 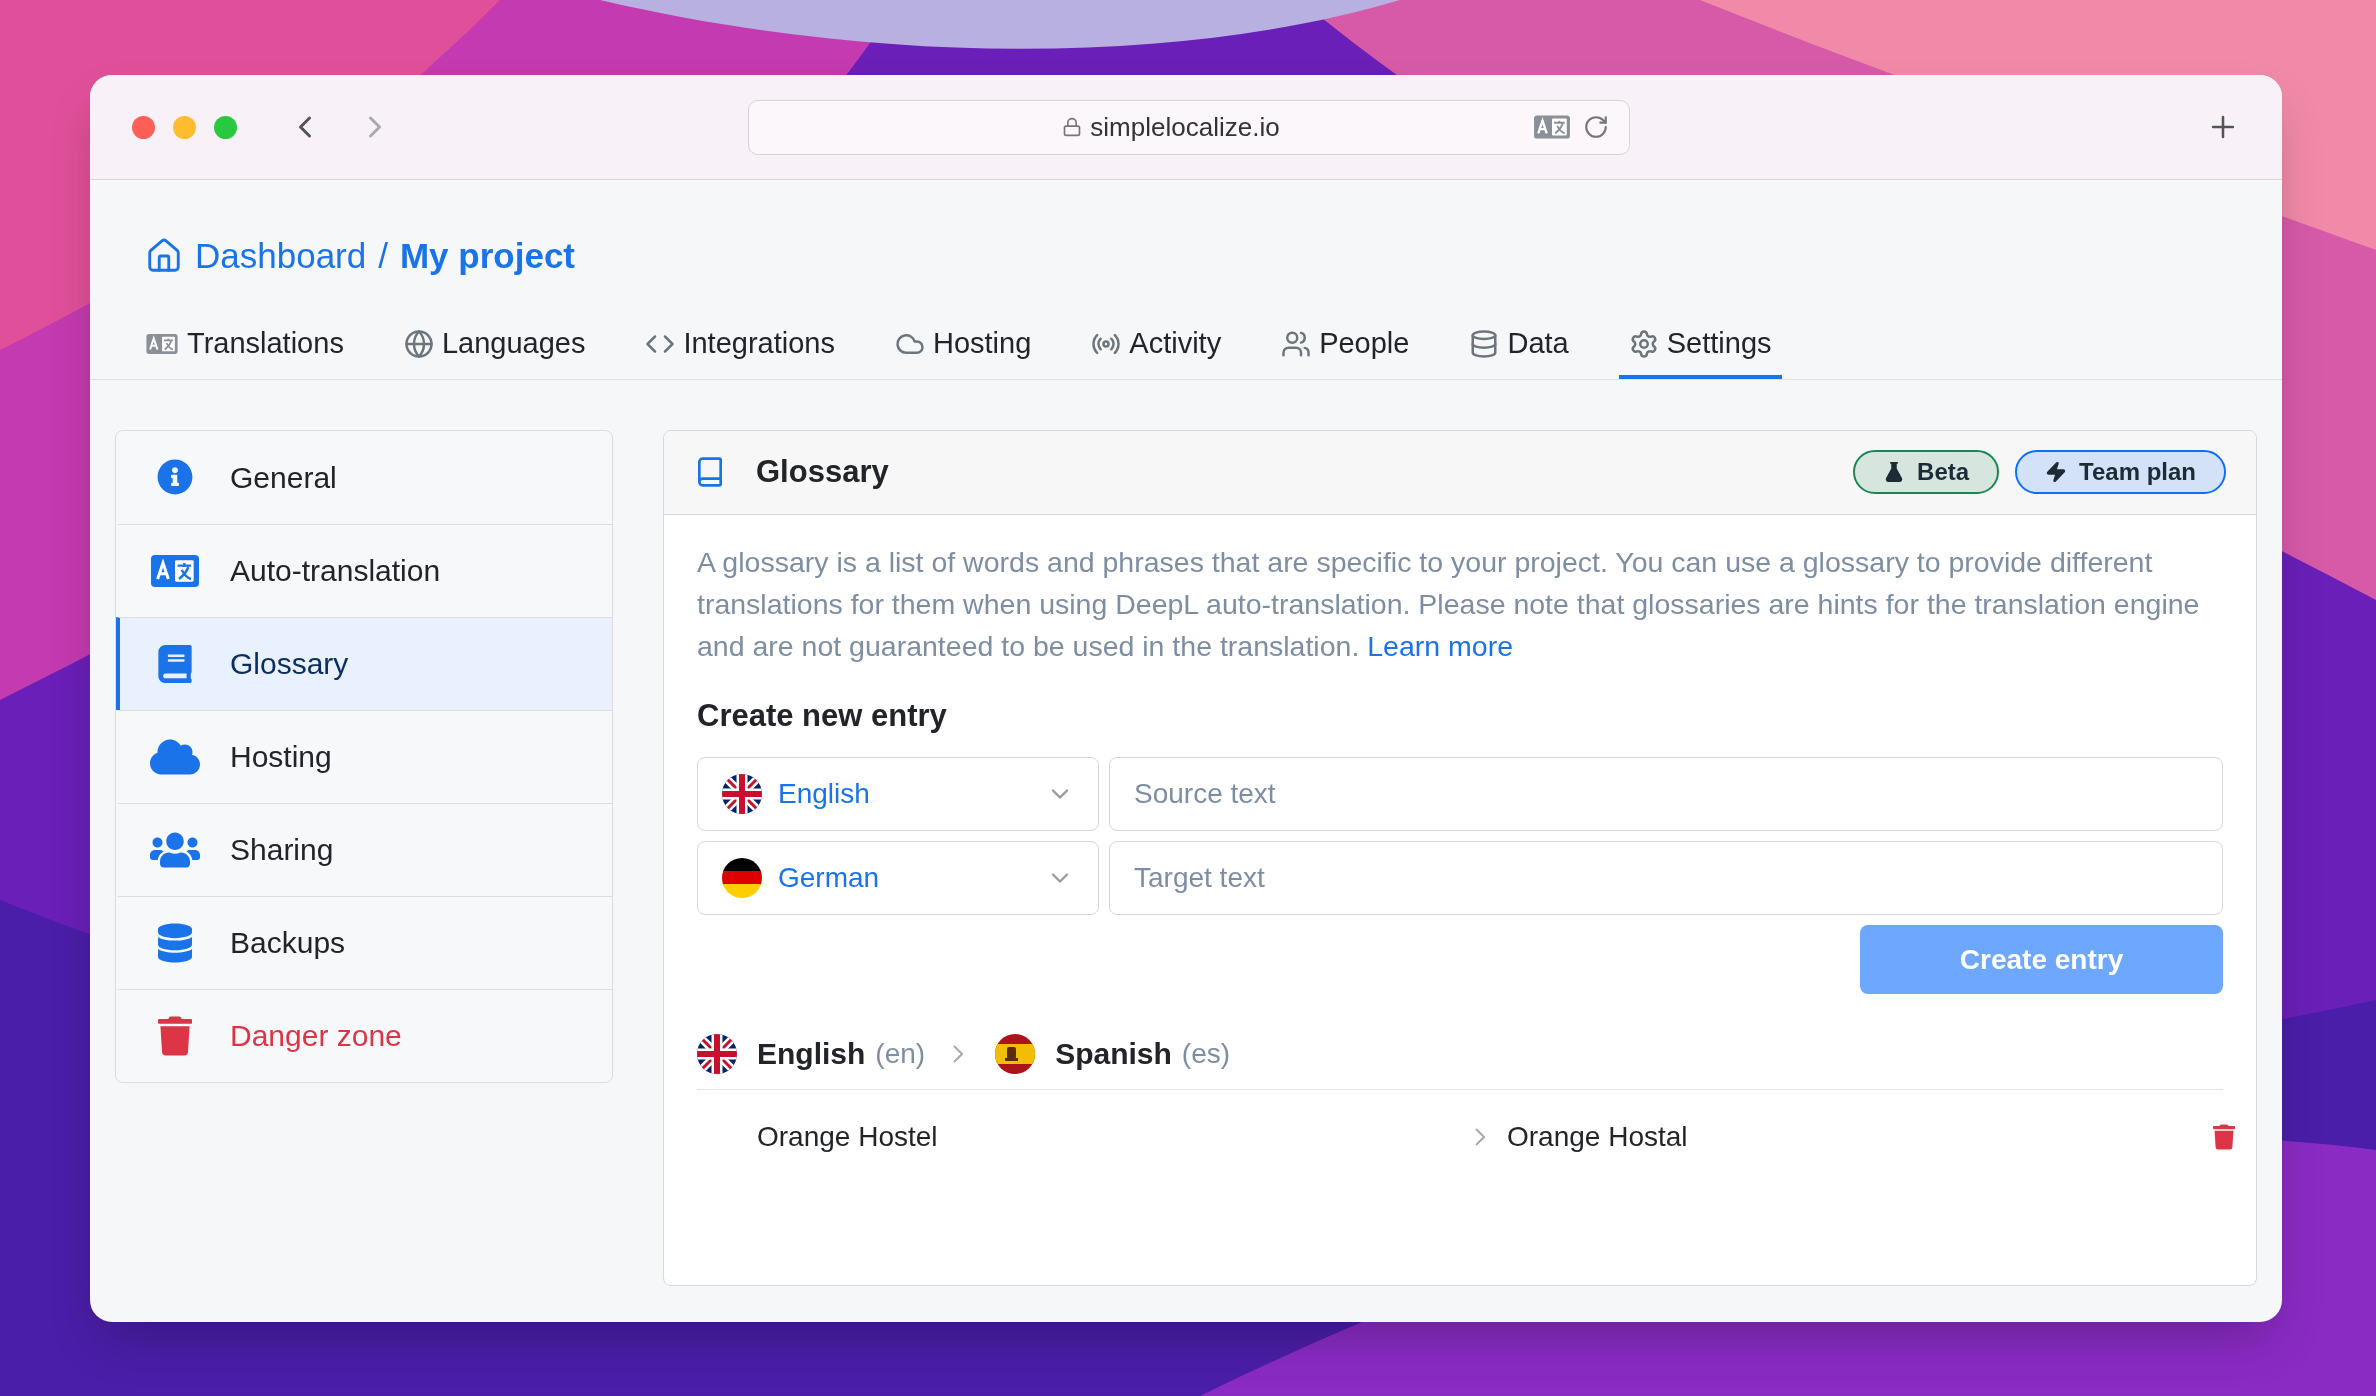 What do you see at coordinates (848, 1137) in the screenshot?
I see `source-term: Orange Hostel` at bounding box center [848, 1137].